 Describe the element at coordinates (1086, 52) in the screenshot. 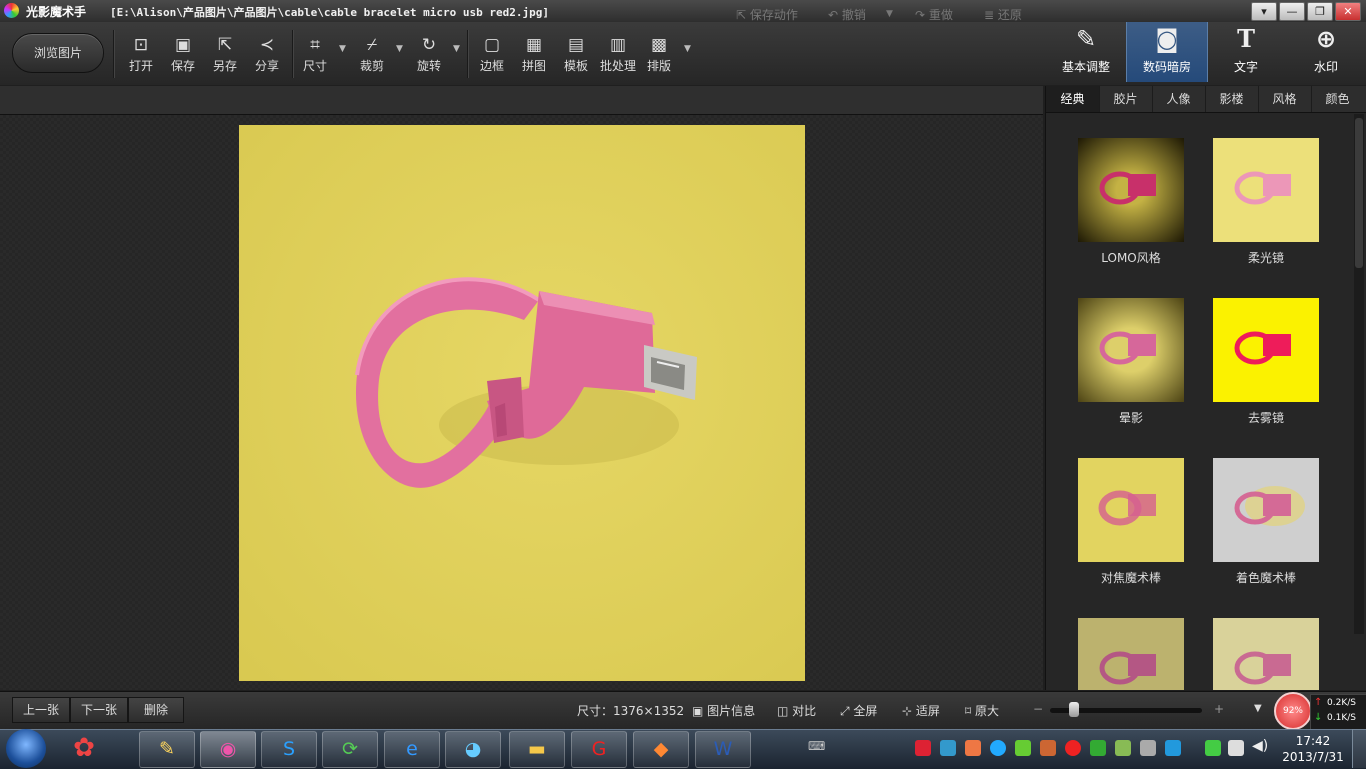

I see `tab-basic-adjust: ✎ 基本调整` at that location.